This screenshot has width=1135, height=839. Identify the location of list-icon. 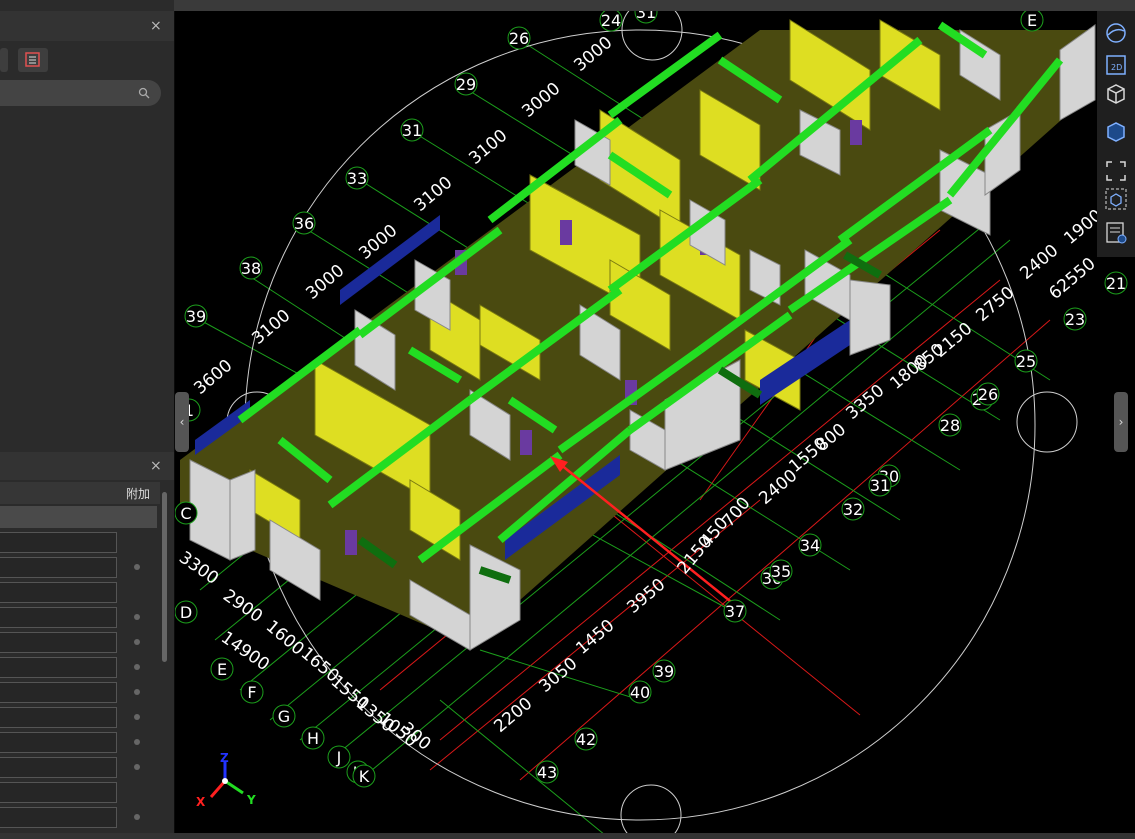
(32, 59).